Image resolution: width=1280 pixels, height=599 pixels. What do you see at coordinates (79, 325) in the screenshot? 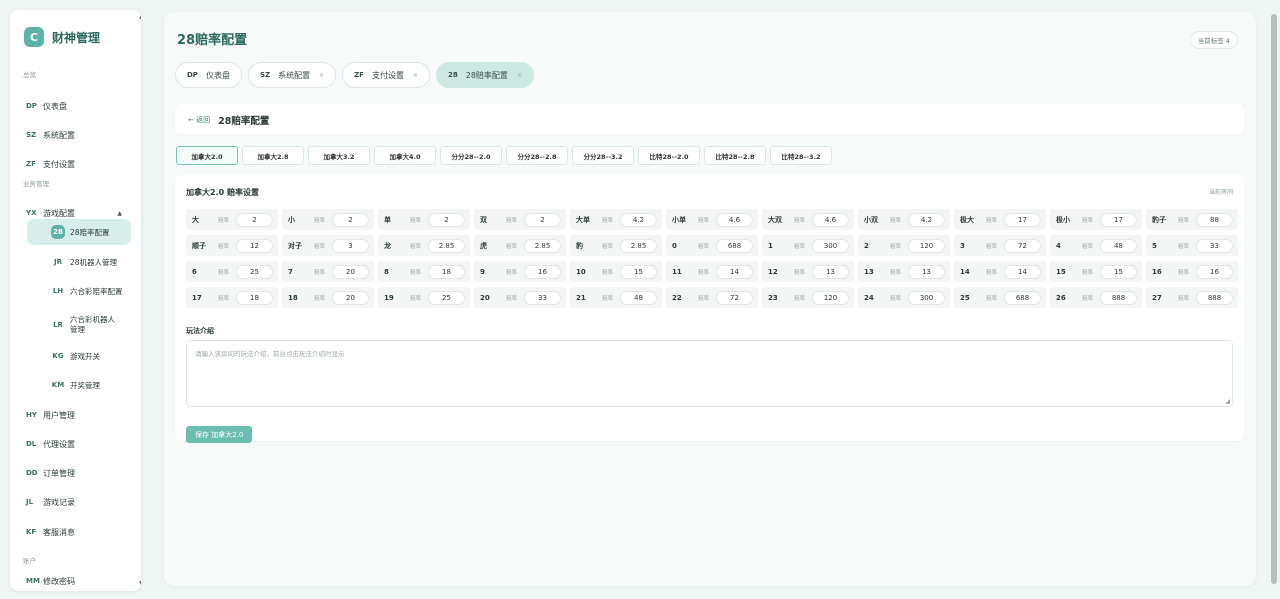
I see `sidebar-subitem-lhc-robot: LR 六合彩机器人管理` at bounding box center [79, 325].